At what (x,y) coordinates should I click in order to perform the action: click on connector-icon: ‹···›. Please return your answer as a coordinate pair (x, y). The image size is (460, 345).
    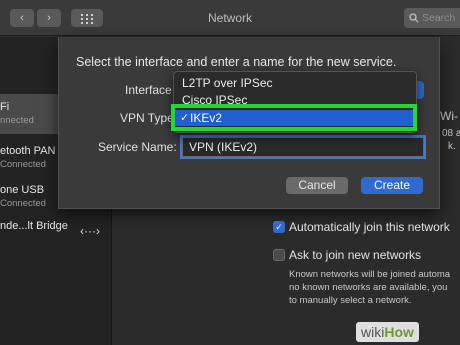
    Looking at the image, I should click on (90, 231).